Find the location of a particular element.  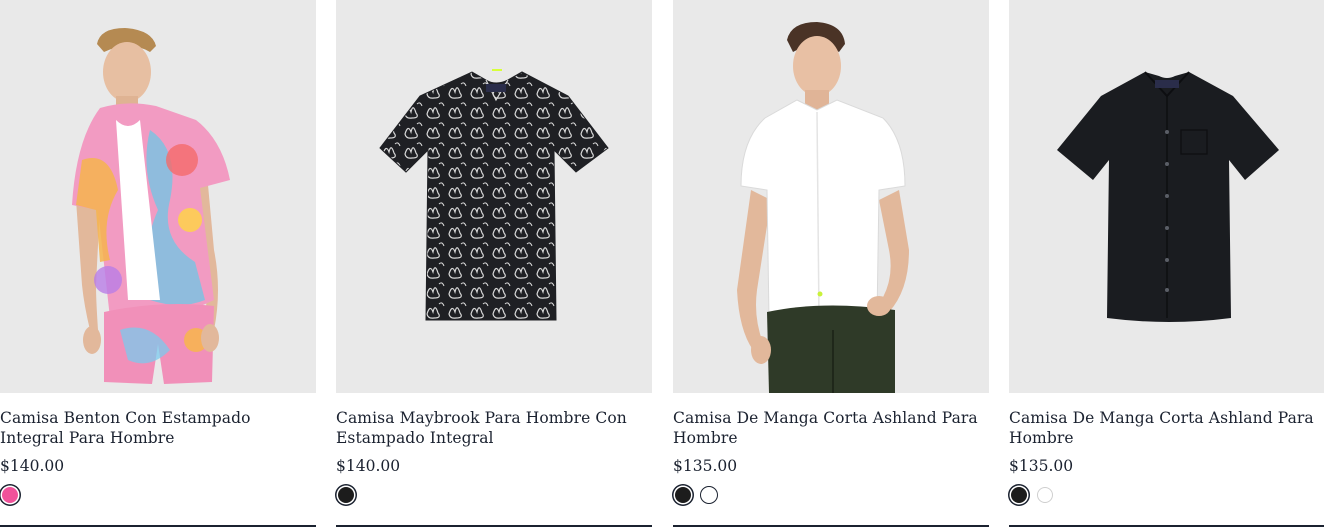

color-swatch-pink is located at coordinates (10, 495).